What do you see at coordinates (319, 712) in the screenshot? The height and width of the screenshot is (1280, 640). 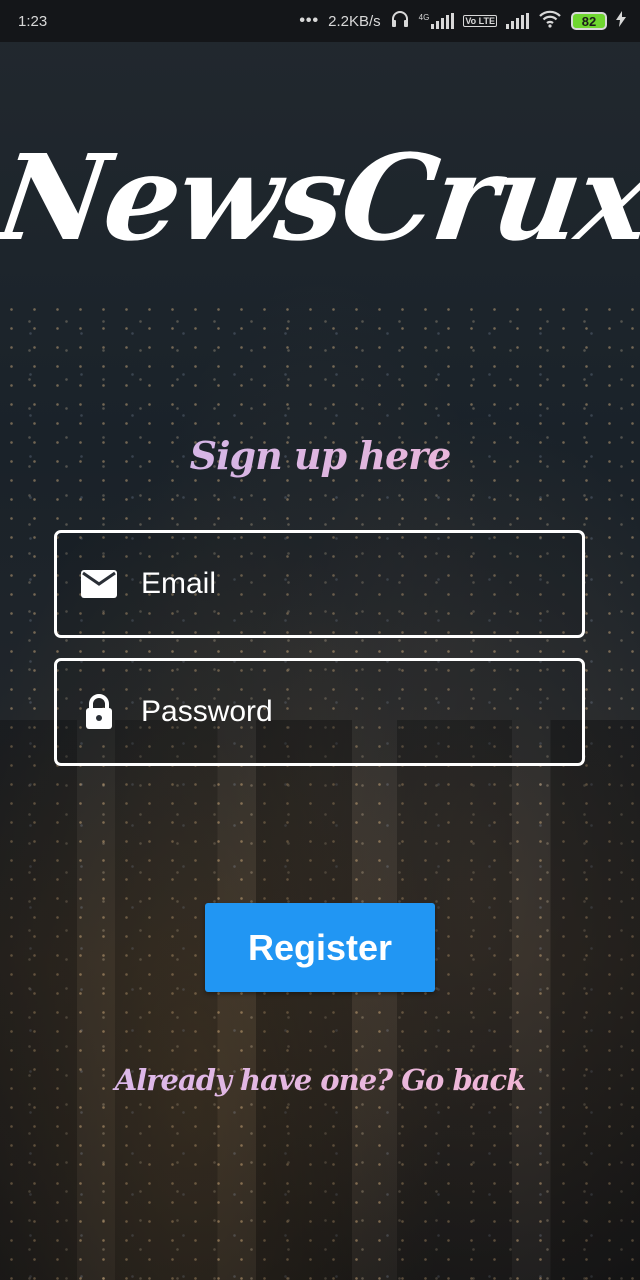 I see `password-field: Password` at bounding box center [319, 712].